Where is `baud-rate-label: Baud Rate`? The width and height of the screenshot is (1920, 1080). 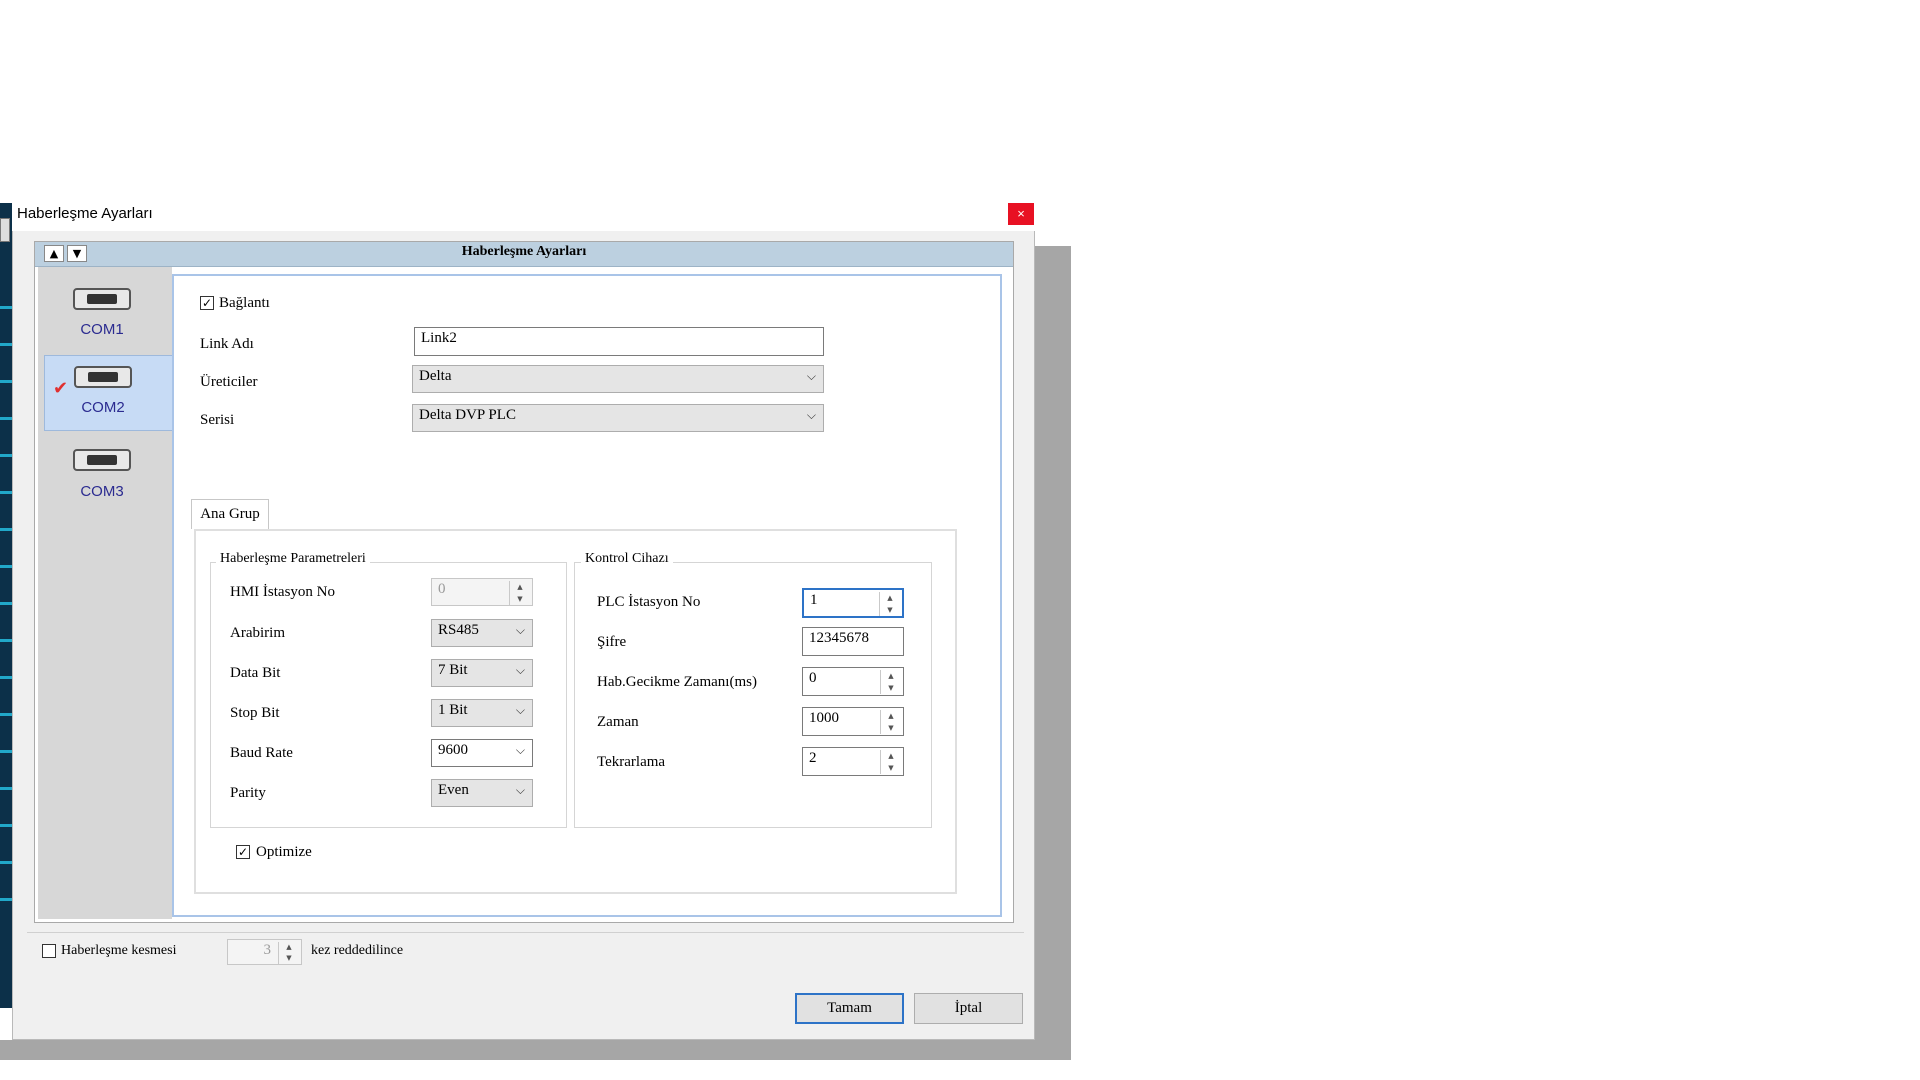
baud-rate-label: Baud Rate is located at coordinates (261, 753).